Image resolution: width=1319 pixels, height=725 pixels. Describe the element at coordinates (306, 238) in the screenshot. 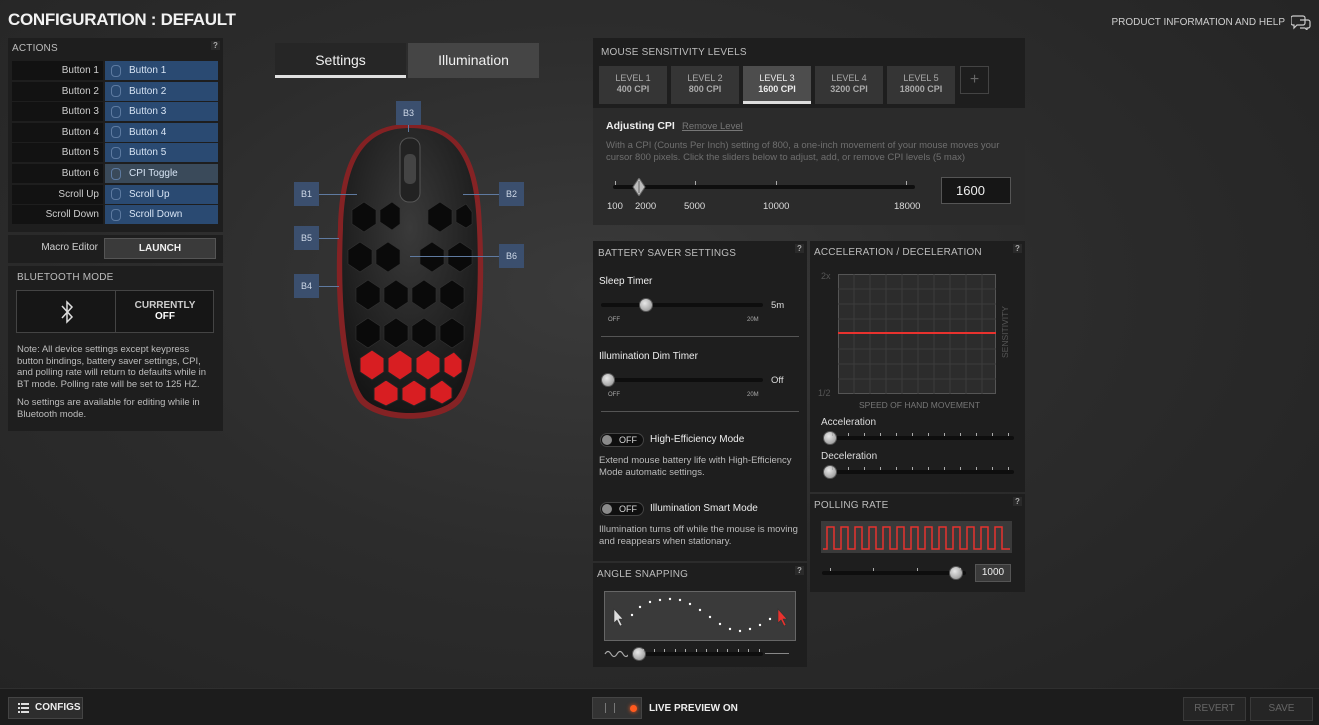

I see `button-tag-b5: B5` at that location.